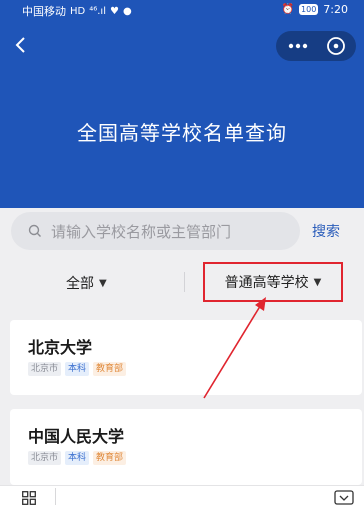 The image size is (364, 506). I want to click on close-button, so click(336, 46).